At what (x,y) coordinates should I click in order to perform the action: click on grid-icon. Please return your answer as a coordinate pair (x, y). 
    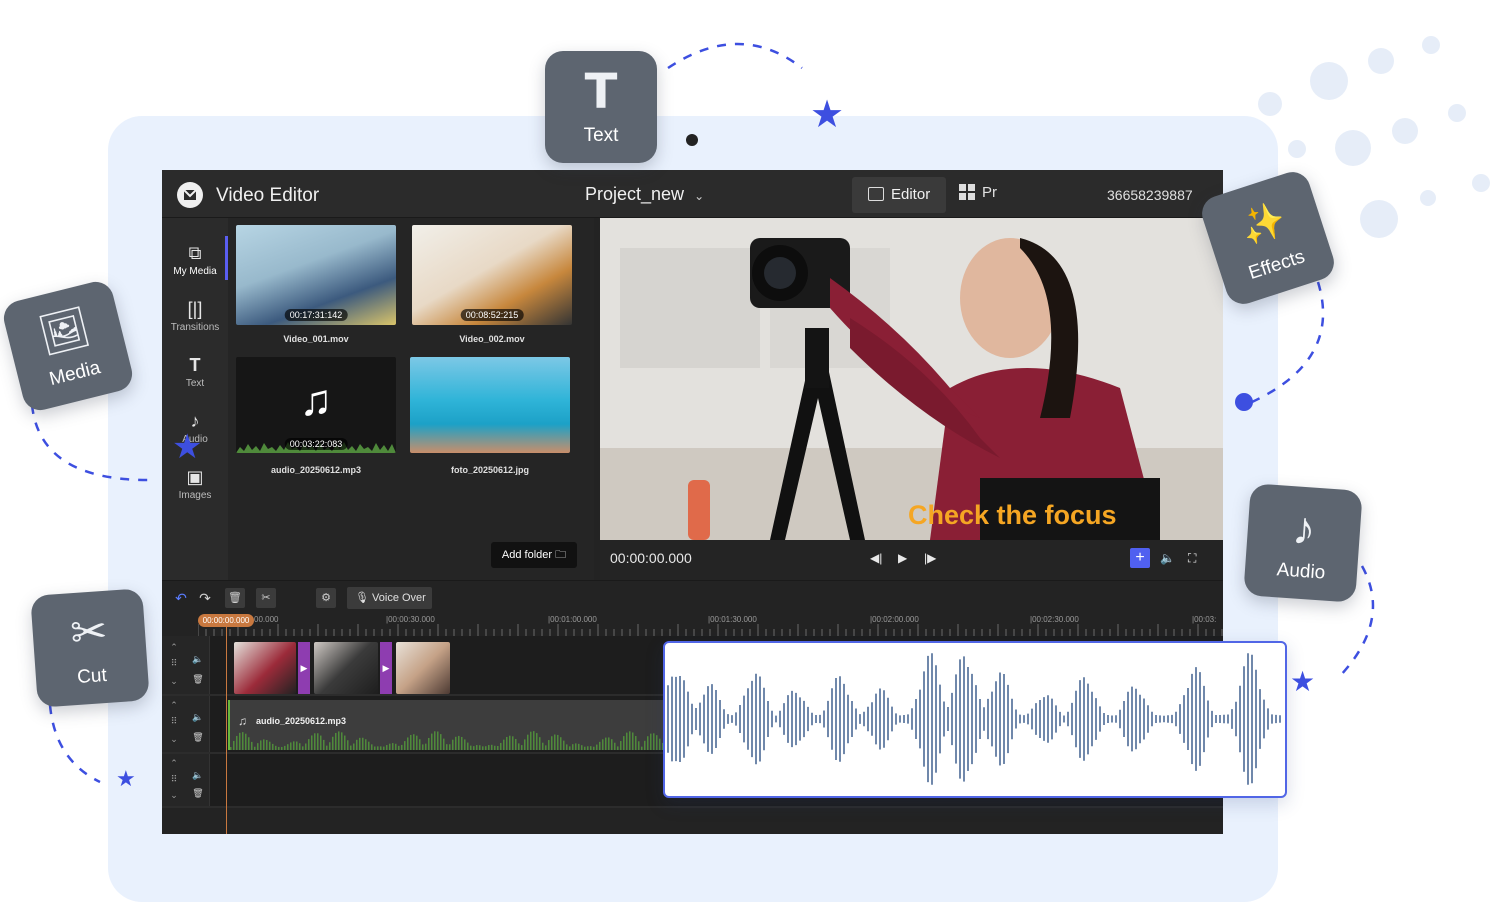
    Looking at the image, I should click on (967, 192).